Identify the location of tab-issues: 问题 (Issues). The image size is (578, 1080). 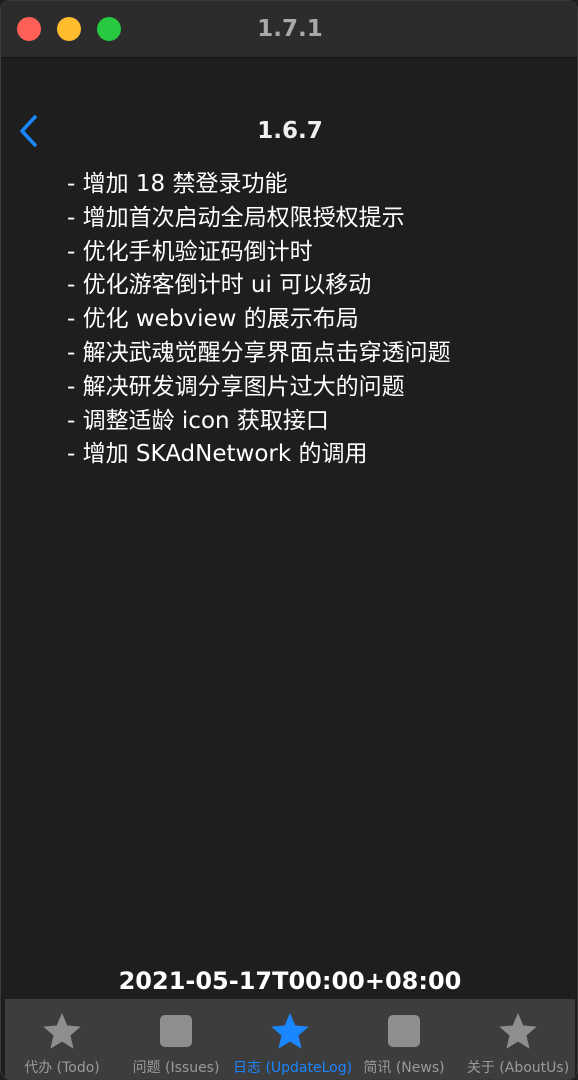
(176, 1039).